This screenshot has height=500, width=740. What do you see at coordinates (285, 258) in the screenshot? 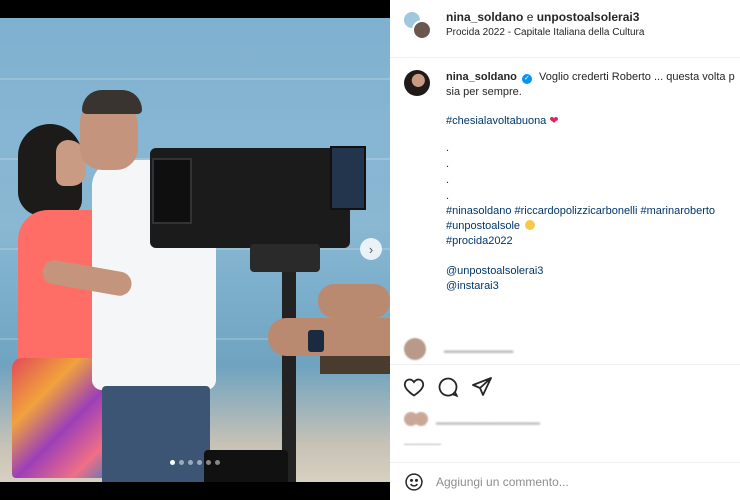
I see `camera-mount` at bounding box center [285, 258].